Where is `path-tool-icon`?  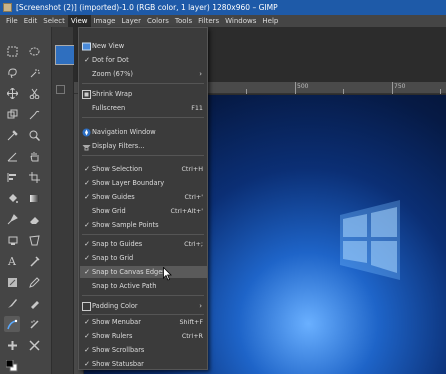 path-tool-icon is located at coordinates (12, 324).